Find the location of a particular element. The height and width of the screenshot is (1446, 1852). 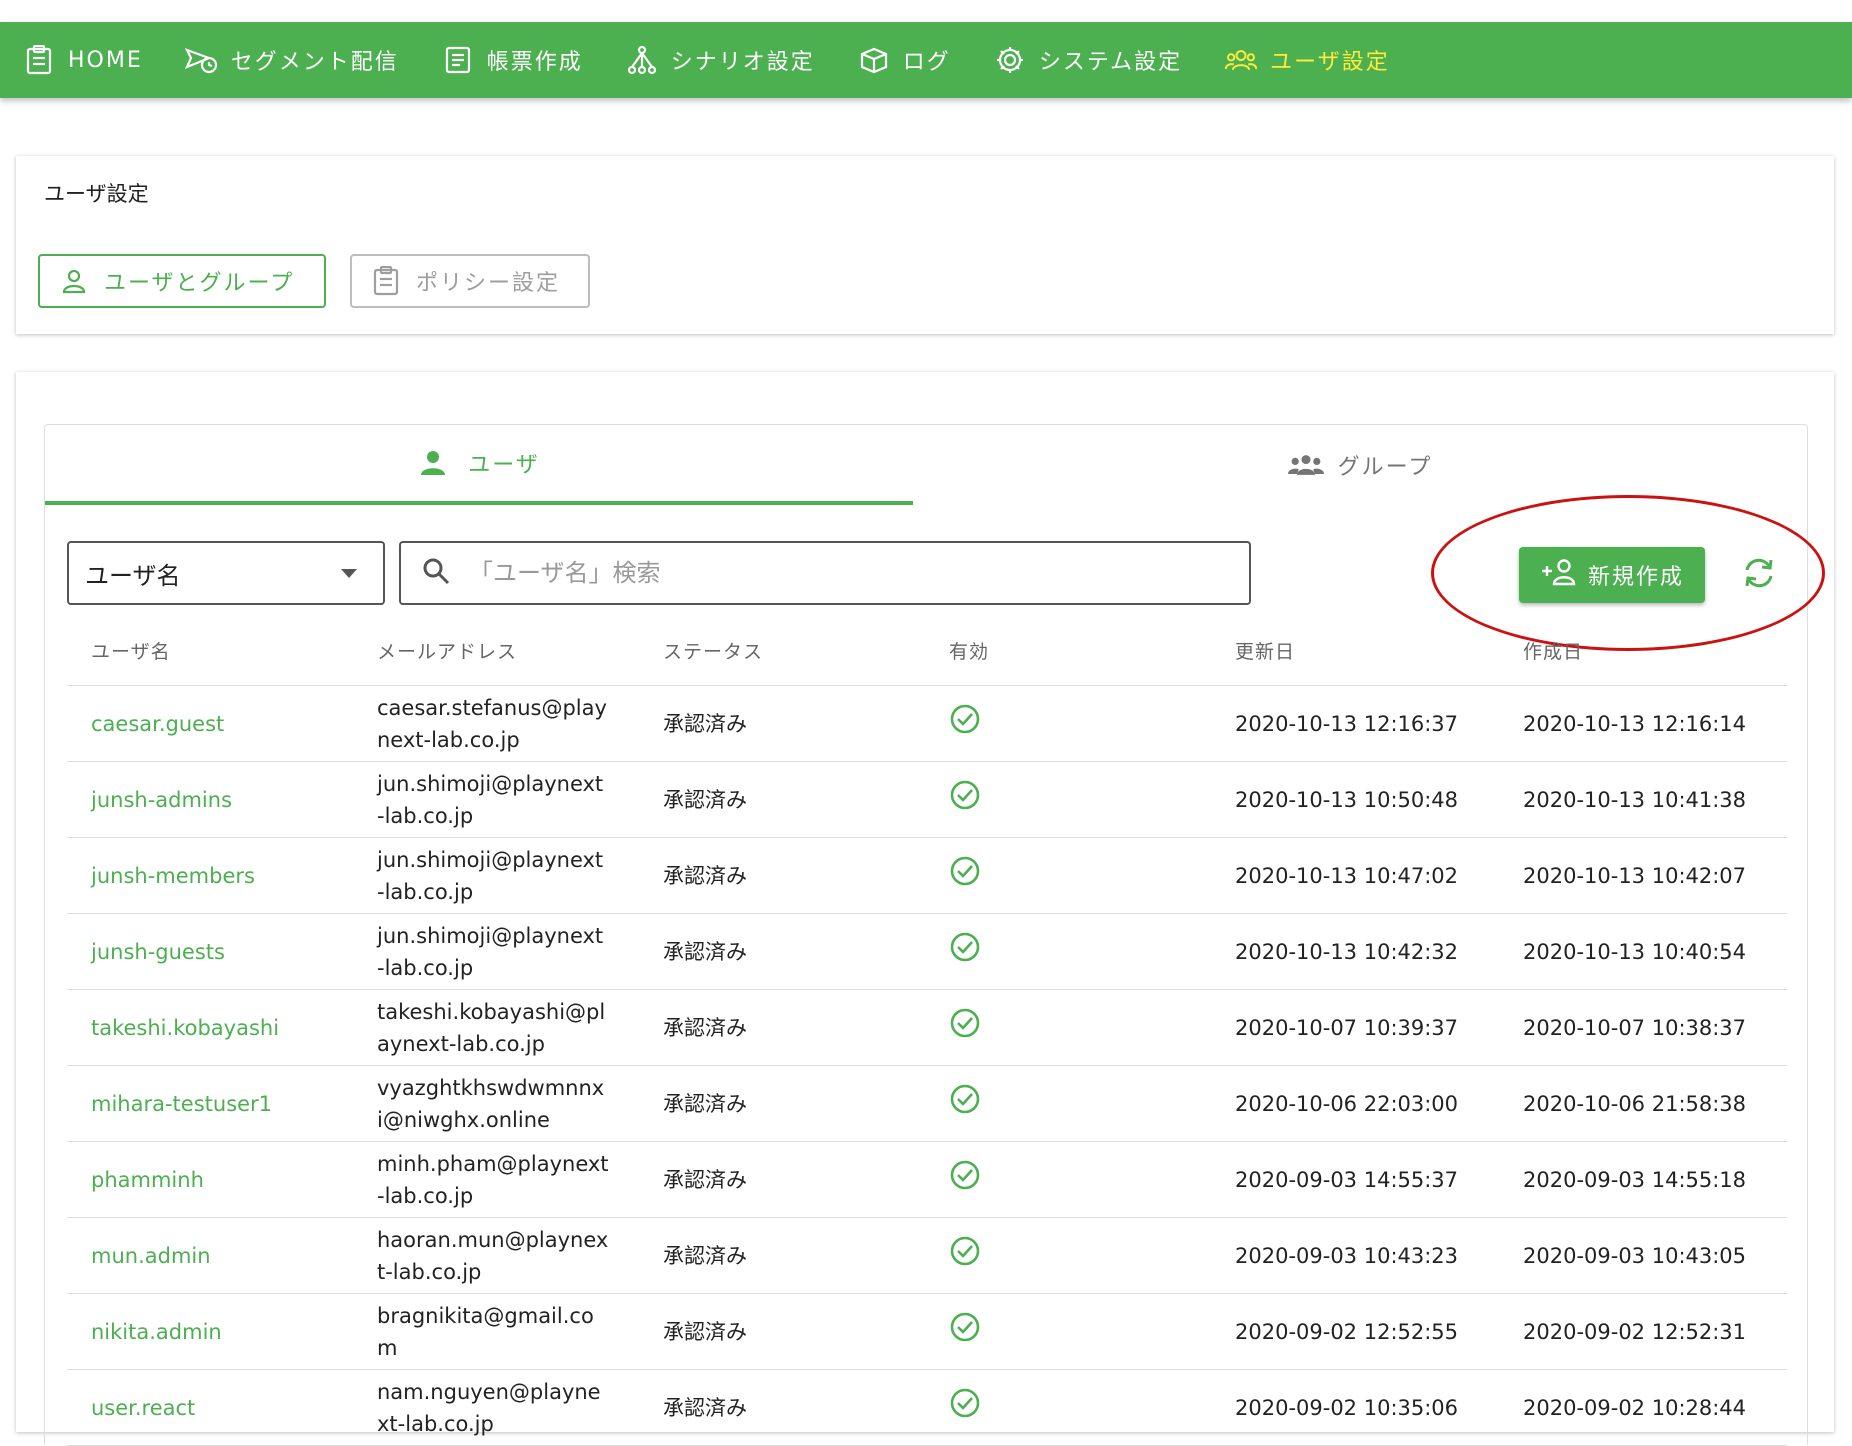

updated-date: 2020-09-03 10:43:23 is located at coordinates (1355, 1255).